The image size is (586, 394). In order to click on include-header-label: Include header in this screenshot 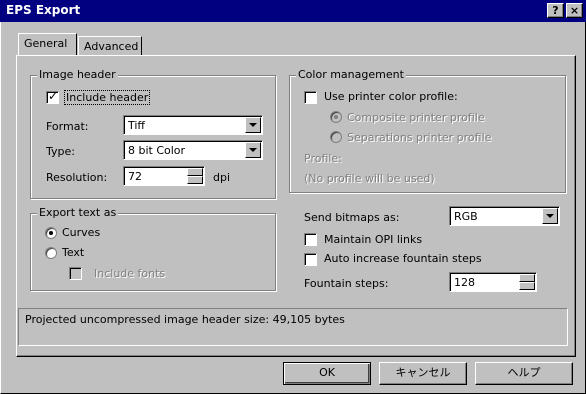, I will do `click(107, 97)`.